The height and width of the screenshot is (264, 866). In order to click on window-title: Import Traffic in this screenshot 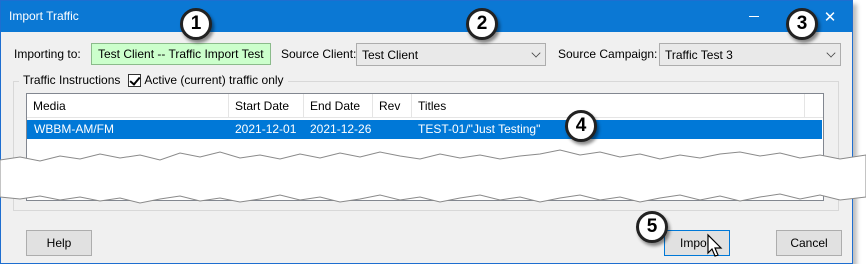, I will do `click(44, 16)`.